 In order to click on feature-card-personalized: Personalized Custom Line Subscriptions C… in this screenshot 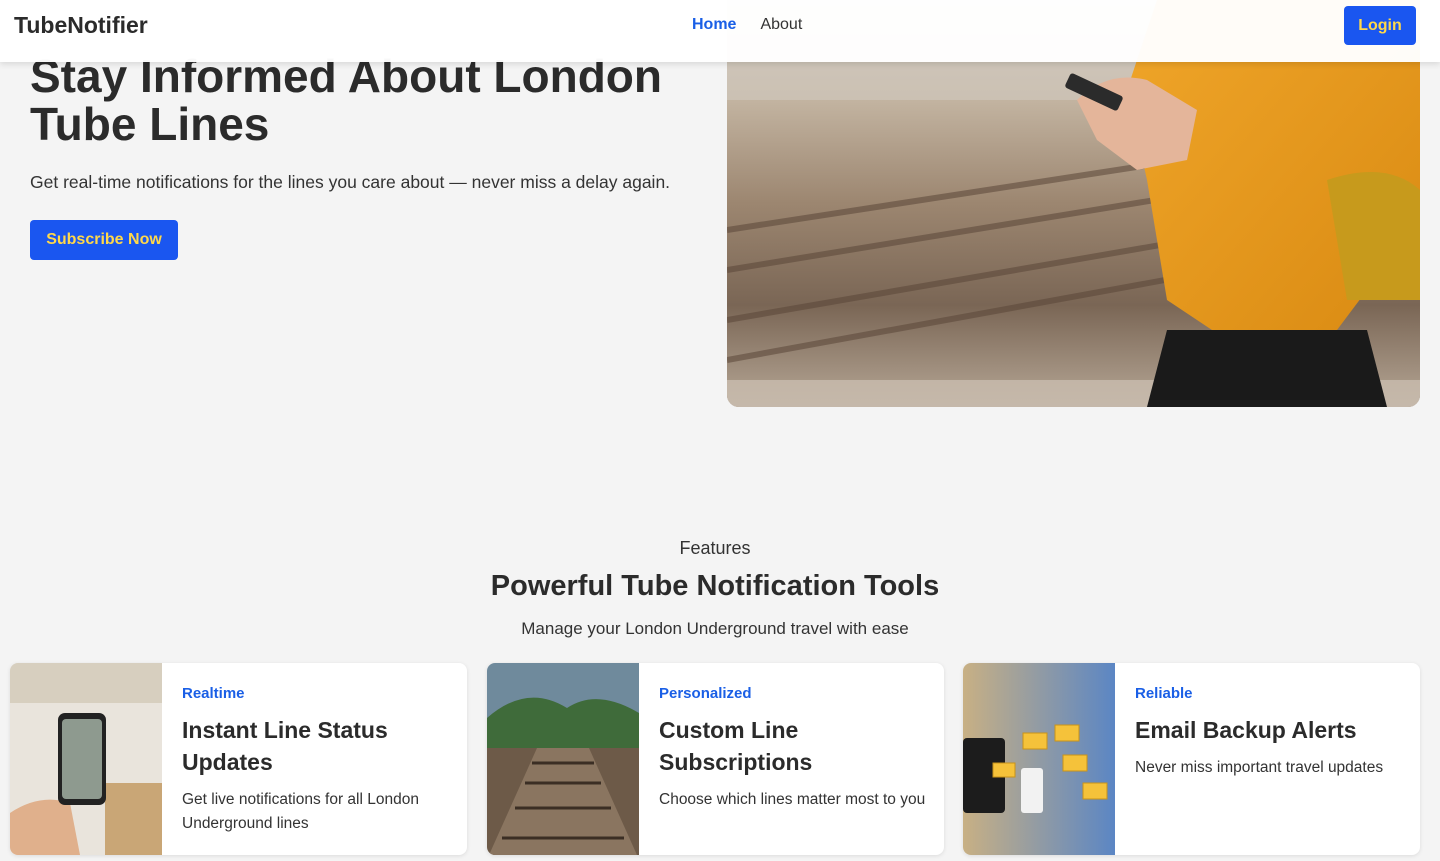, I will do `click(715, 759)`.